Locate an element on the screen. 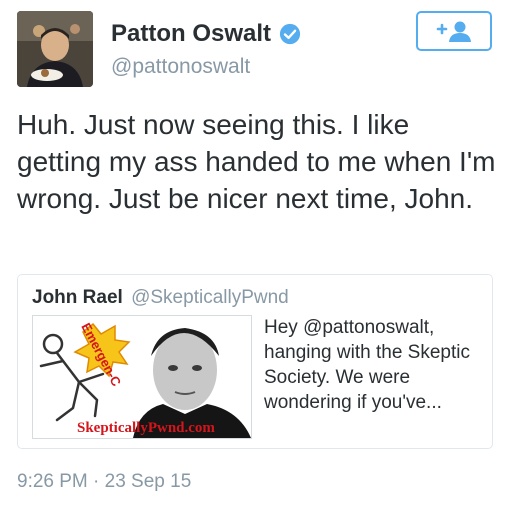  follow-button is located at coordinates (454, 31).